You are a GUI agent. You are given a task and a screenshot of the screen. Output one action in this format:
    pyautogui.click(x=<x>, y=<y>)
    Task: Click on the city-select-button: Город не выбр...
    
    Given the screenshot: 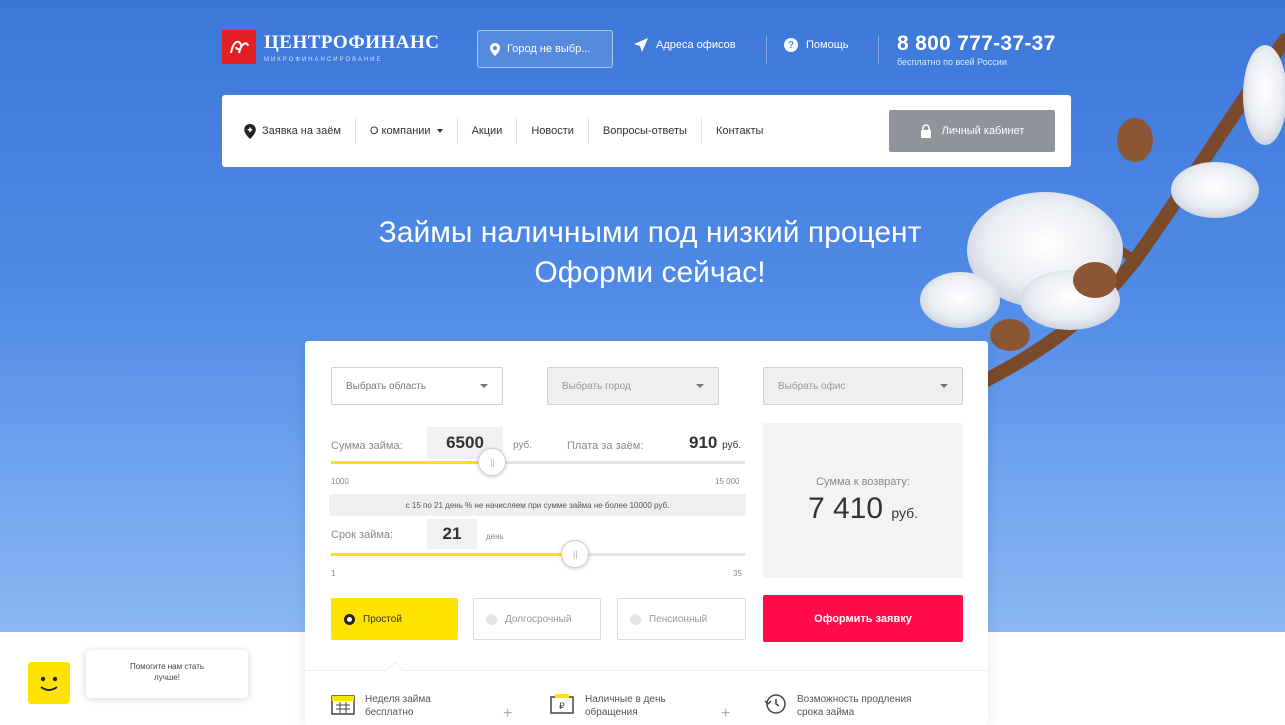 What is the action you would take?
    pyautogui.click(x=545, y=49)
    